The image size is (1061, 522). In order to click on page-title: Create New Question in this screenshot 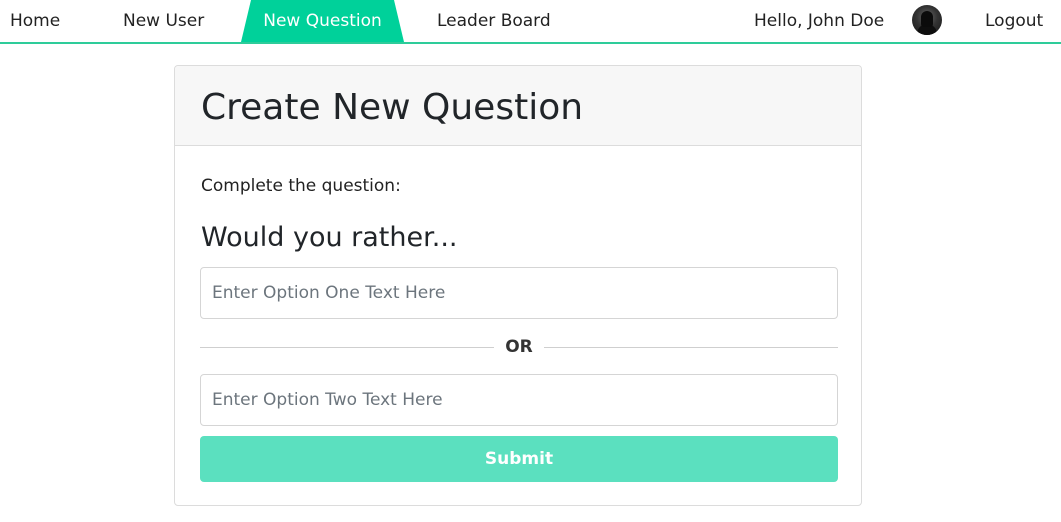, I will do `click(392, 107)`.